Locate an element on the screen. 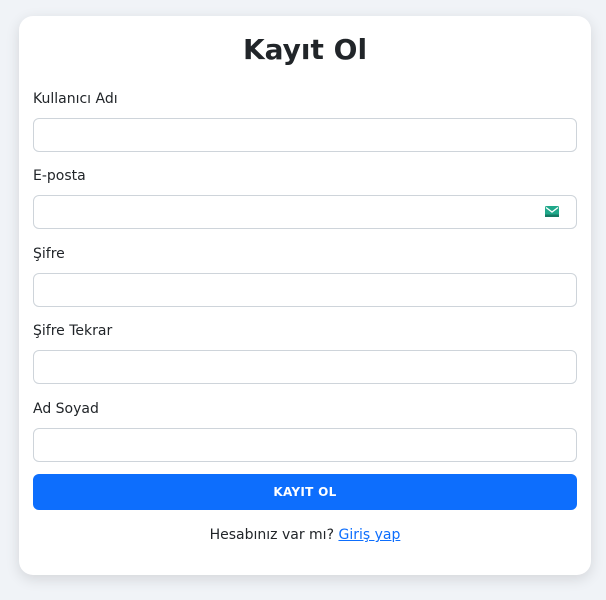  fullname-field-group: Ad Soyad is located at coordinates (305, 431).